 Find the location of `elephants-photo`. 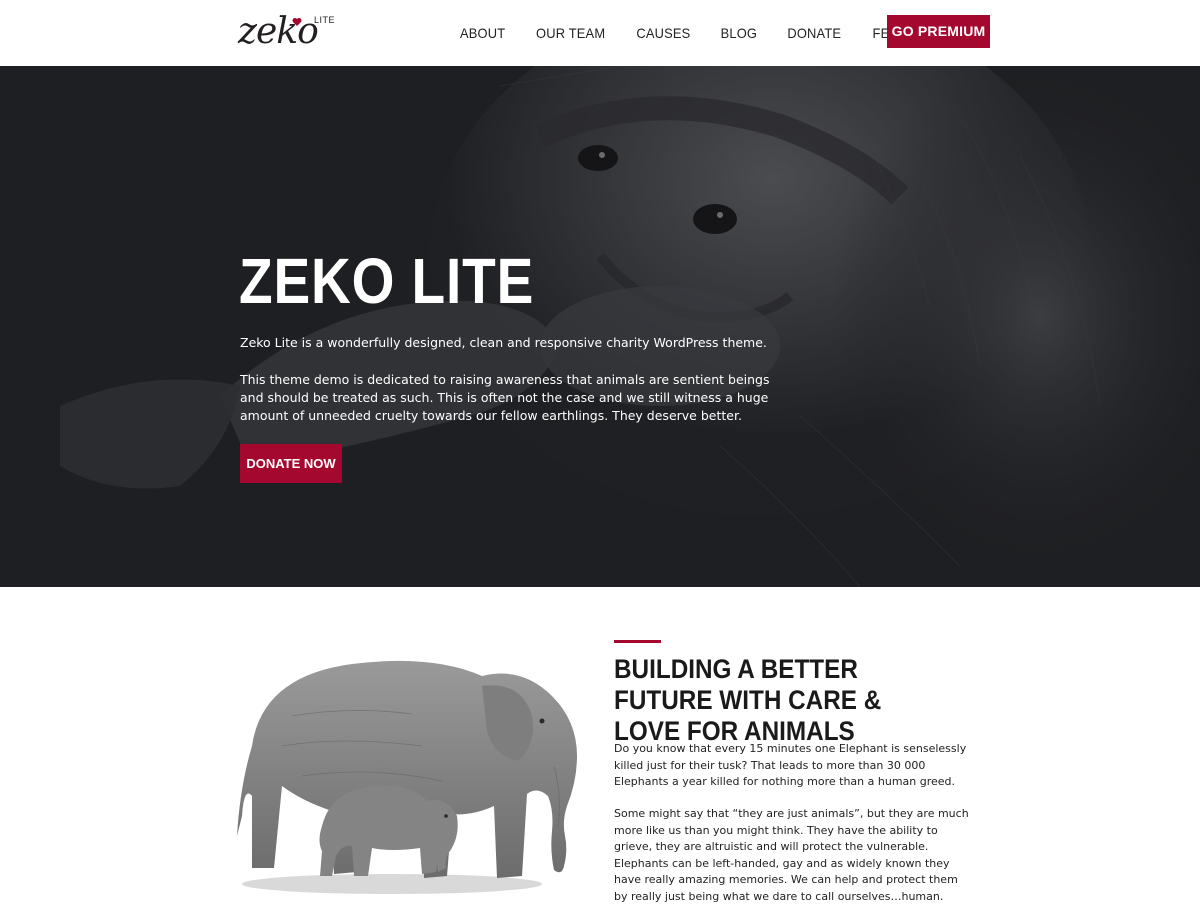

elephants-photo is located at coordinates (407, 777).